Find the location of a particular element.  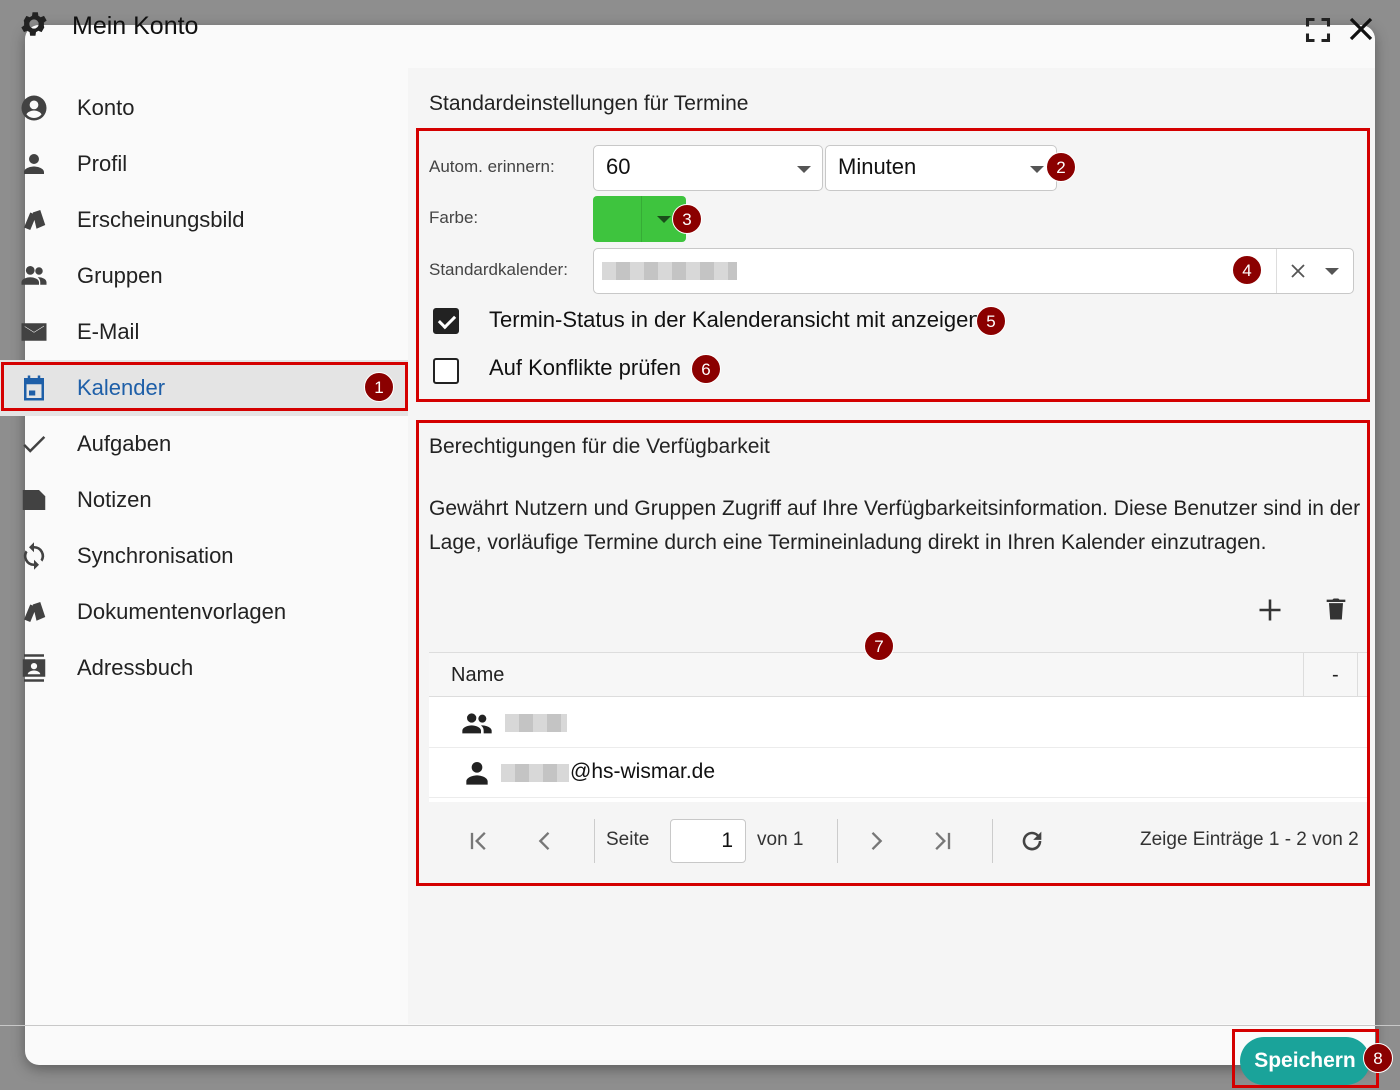

annotation-badge: 3 is located at coordinates (687, 219).